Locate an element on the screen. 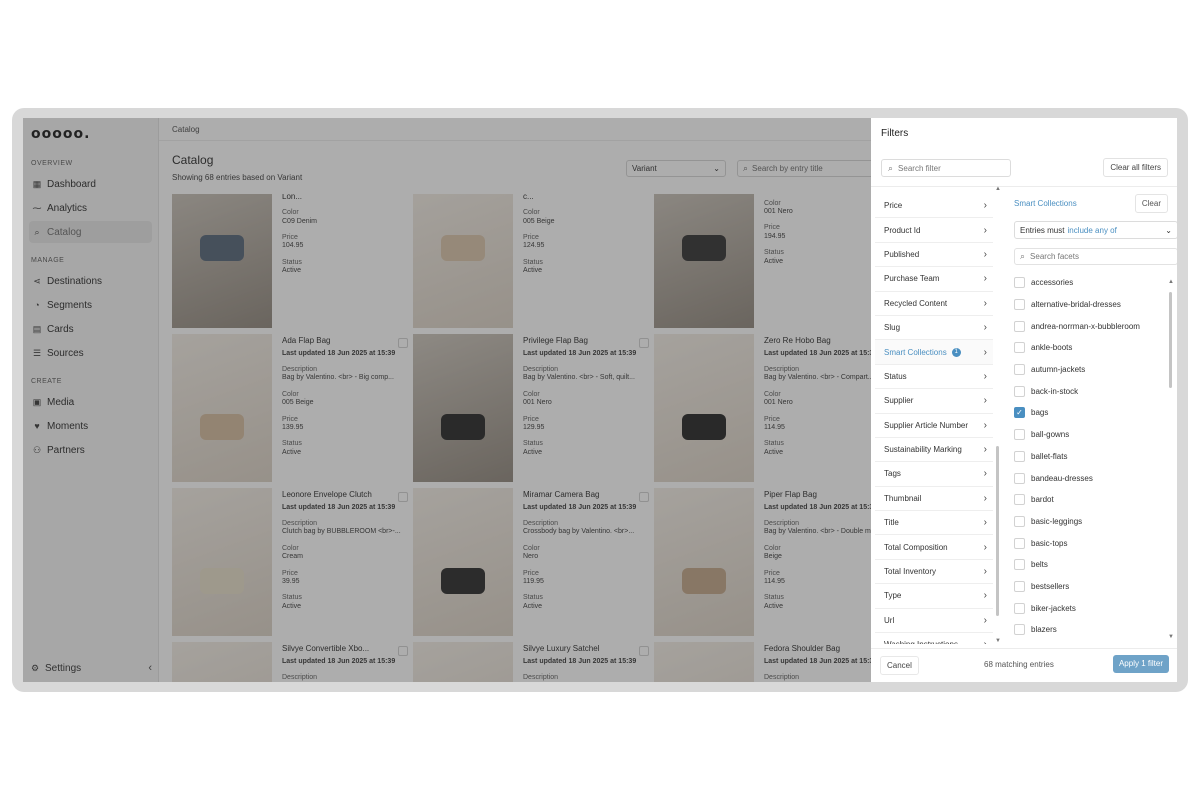 This screenshot has height=800, width=1200. facet-label: ballet-flats is located at coordinates (1049, 456).